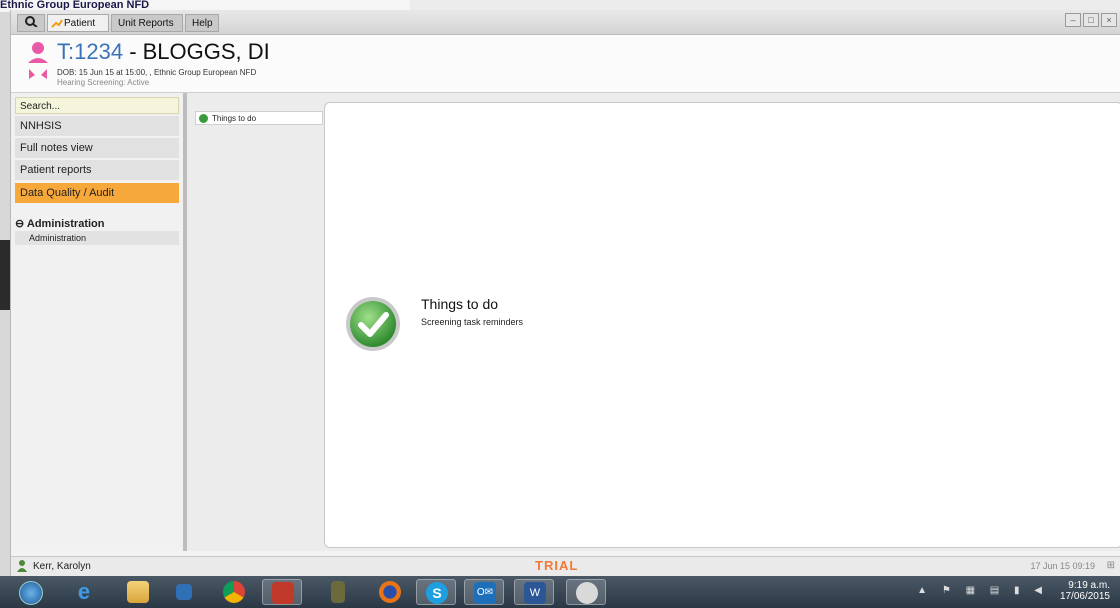  I want to click on taskbar-word: W, so click(534, 592).